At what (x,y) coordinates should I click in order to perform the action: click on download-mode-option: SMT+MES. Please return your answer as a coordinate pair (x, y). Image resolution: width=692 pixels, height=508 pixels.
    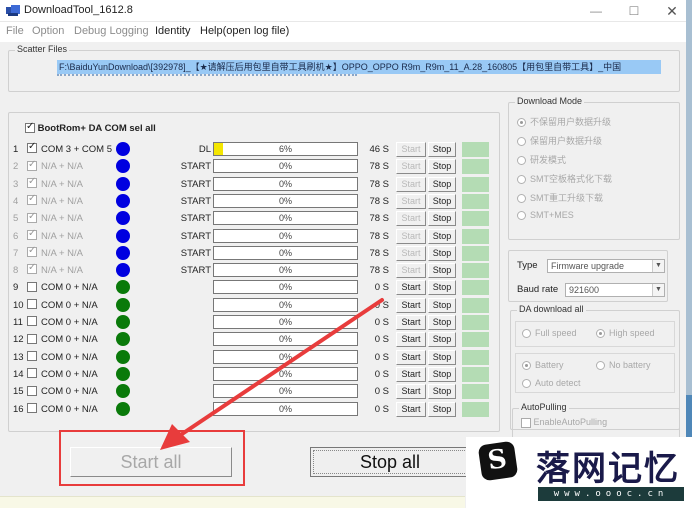
    Looking at the image, I should click on (545, 215).